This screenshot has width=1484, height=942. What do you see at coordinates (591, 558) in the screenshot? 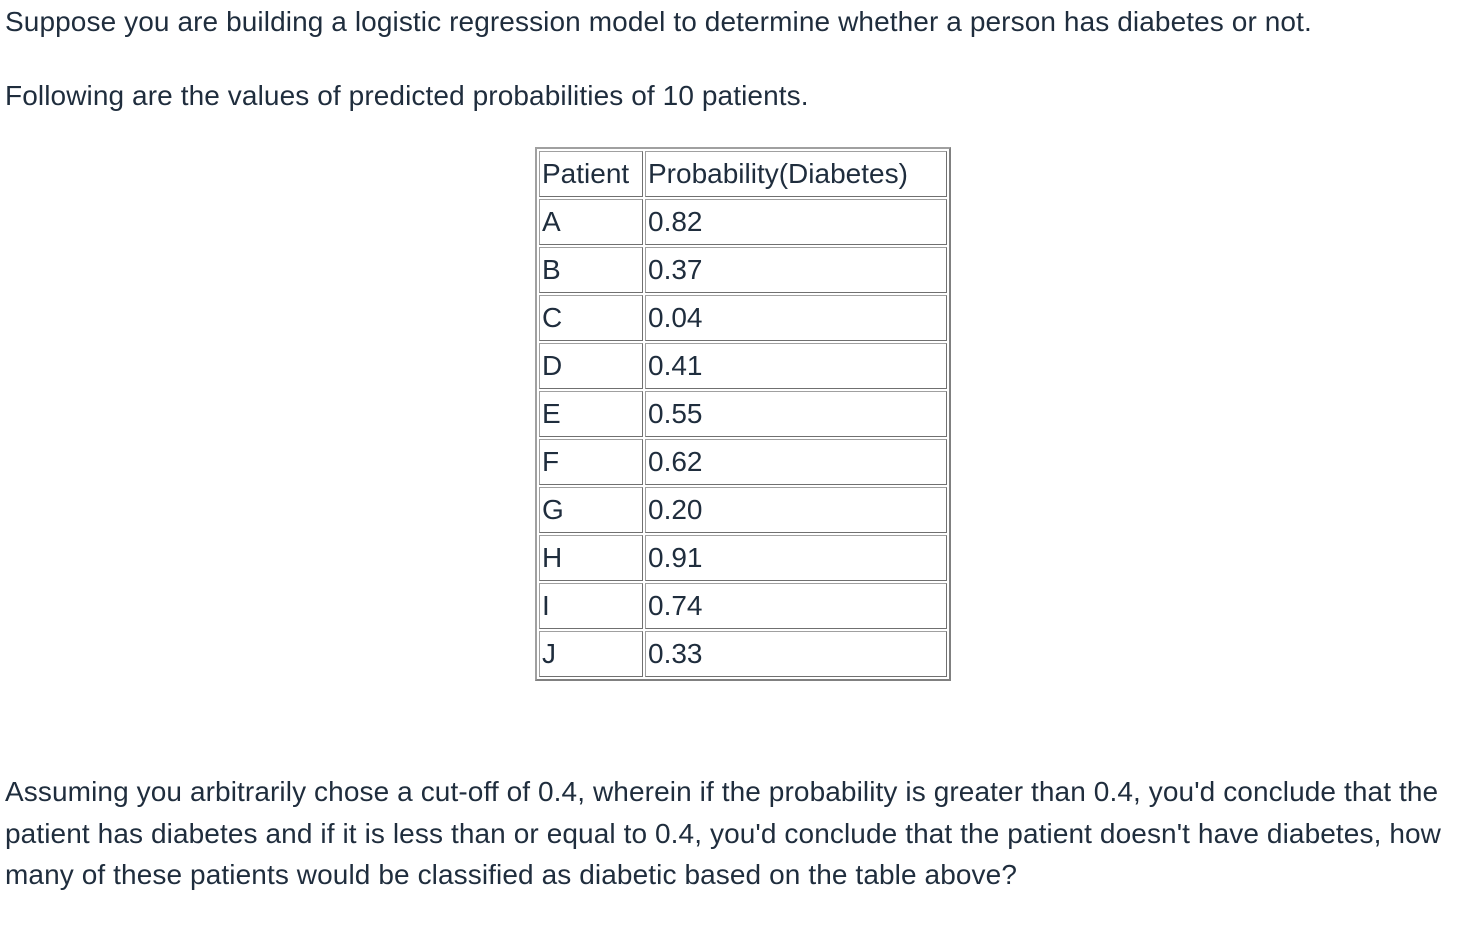
I see `cell-patient: H` at bounding box center [591, 558].